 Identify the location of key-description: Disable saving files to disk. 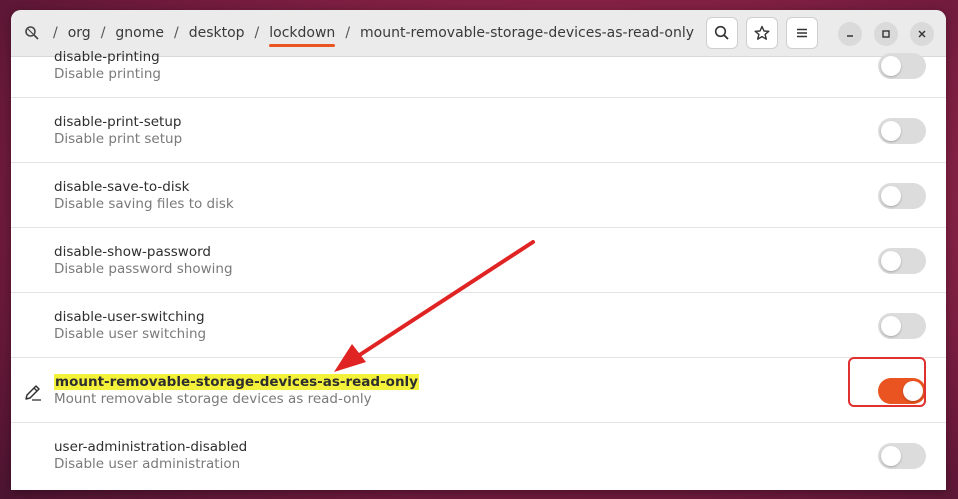
(144, 204).